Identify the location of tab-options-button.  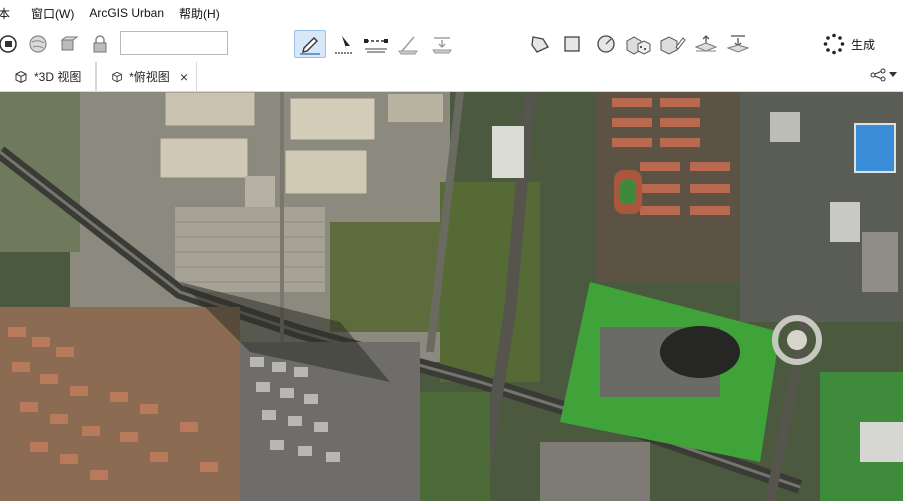
(883, 75).